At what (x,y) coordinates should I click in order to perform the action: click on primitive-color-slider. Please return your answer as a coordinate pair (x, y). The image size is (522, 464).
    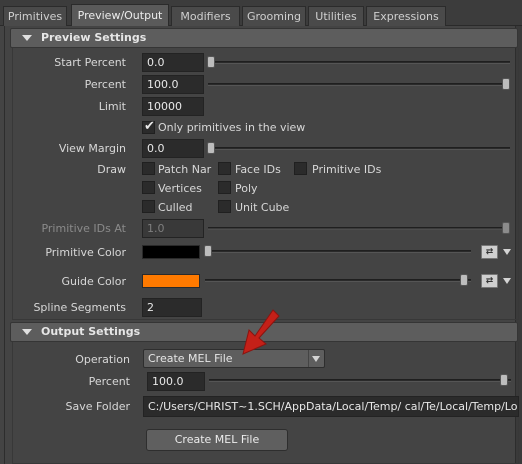
    Looking at the image, I should click on (338, 251).